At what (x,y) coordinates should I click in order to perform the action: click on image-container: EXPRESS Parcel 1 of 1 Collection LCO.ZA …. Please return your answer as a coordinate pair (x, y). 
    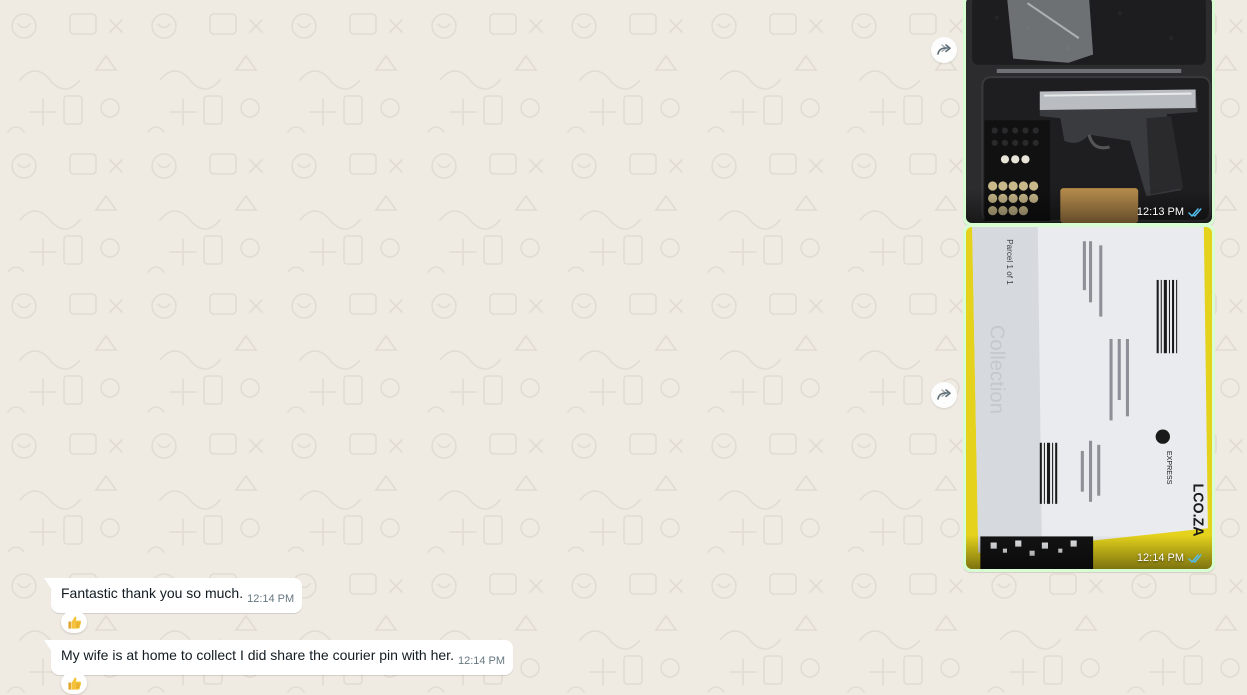
    Looking at the image, I should click on (1089, 398).